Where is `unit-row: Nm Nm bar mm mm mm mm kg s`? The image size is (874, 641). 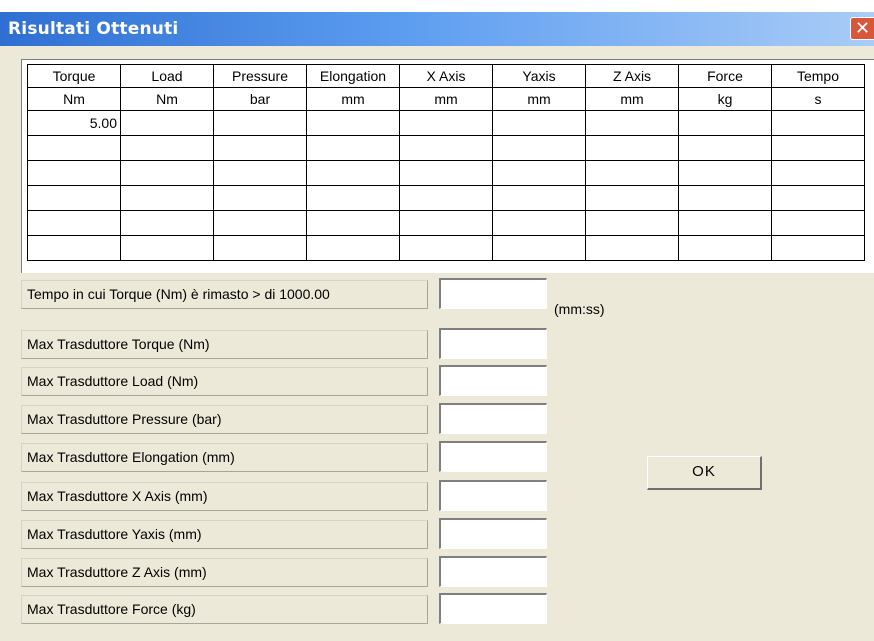
unit-row: Nm Nm bar mm mm mm mm kg s is located at coordinates (446, 99).